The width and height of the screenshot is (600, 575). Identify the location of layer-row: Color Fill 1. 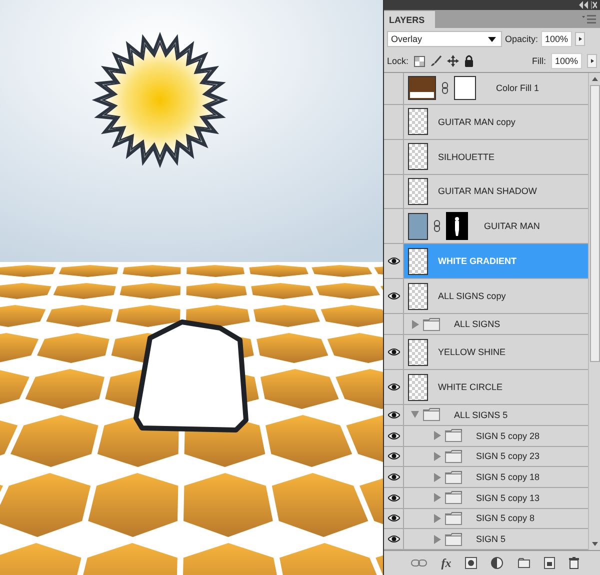
(496, 88).